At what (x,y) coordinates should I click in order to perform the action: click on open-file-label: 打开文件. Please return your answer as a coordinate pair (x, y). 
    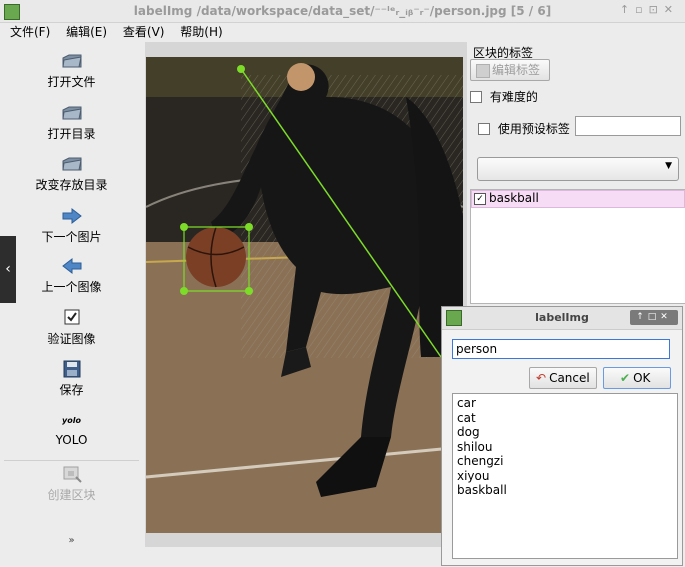
    Looking at the image, I should click on (71, 82).